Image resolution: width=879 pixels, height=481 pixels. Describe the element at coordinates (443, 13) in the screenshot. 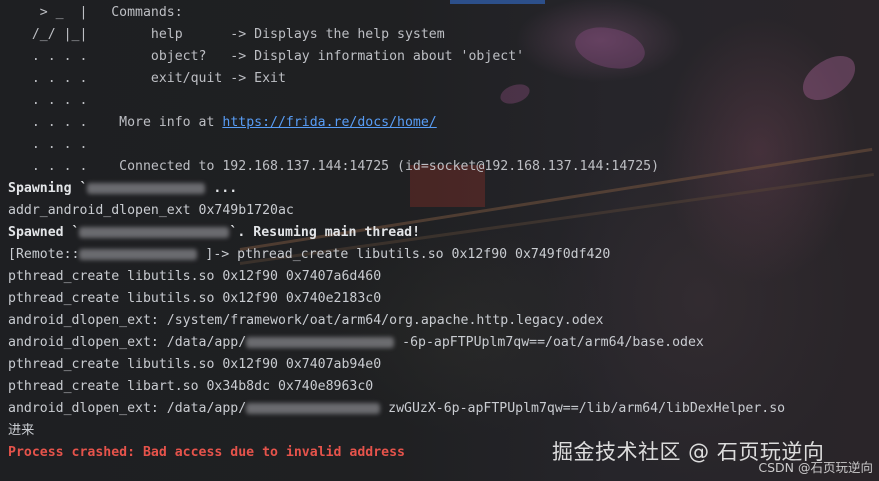

I see `banner-line-1: > _ | Commands:` at that location.